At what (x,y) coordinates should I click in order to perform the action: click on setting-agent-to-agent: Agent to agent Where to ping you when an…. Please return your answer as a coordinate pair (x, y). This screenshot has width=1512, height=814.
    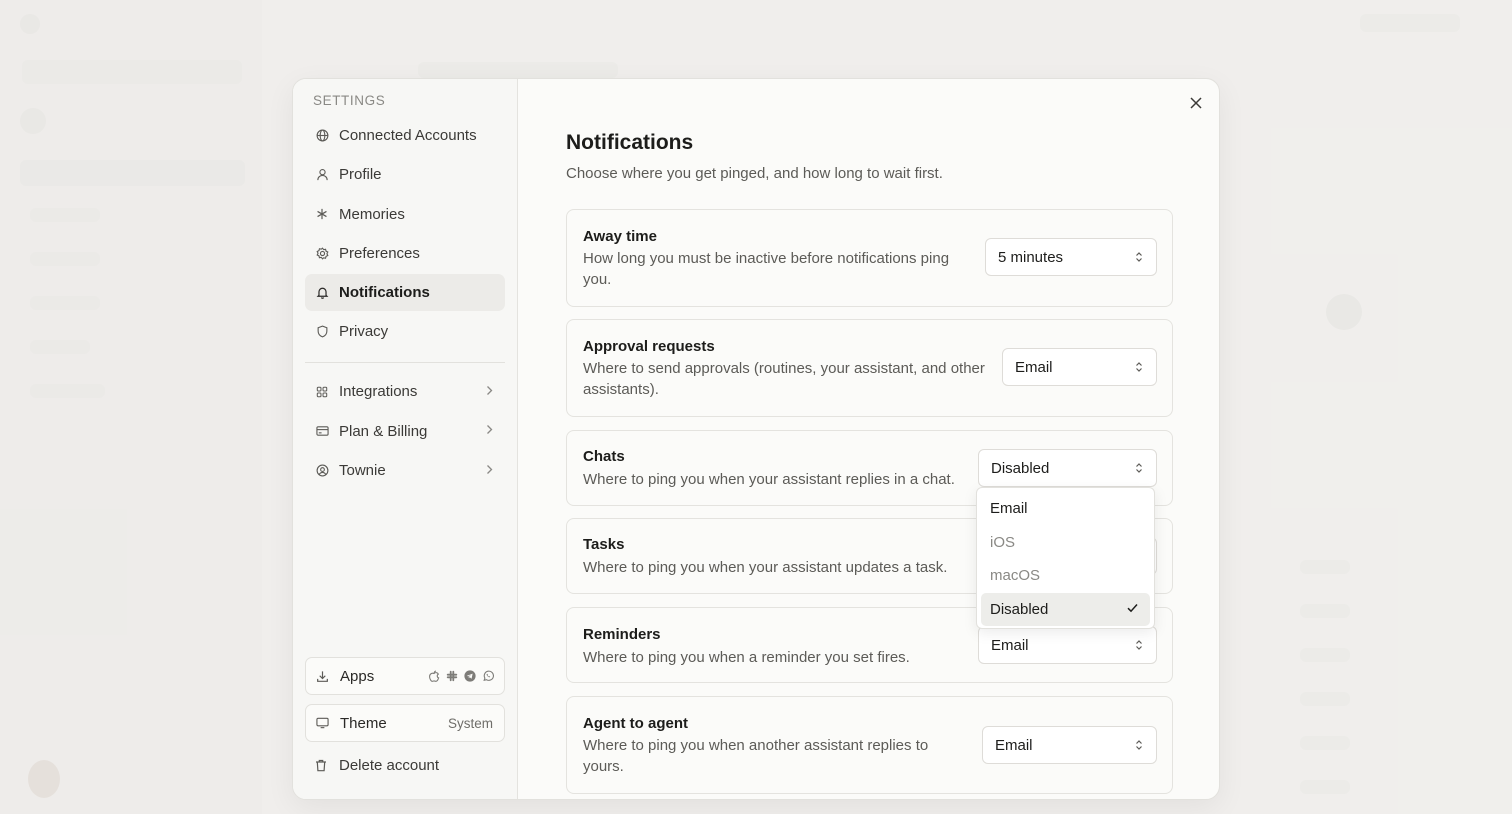
    Looking at the image, I should click on (869, 745).